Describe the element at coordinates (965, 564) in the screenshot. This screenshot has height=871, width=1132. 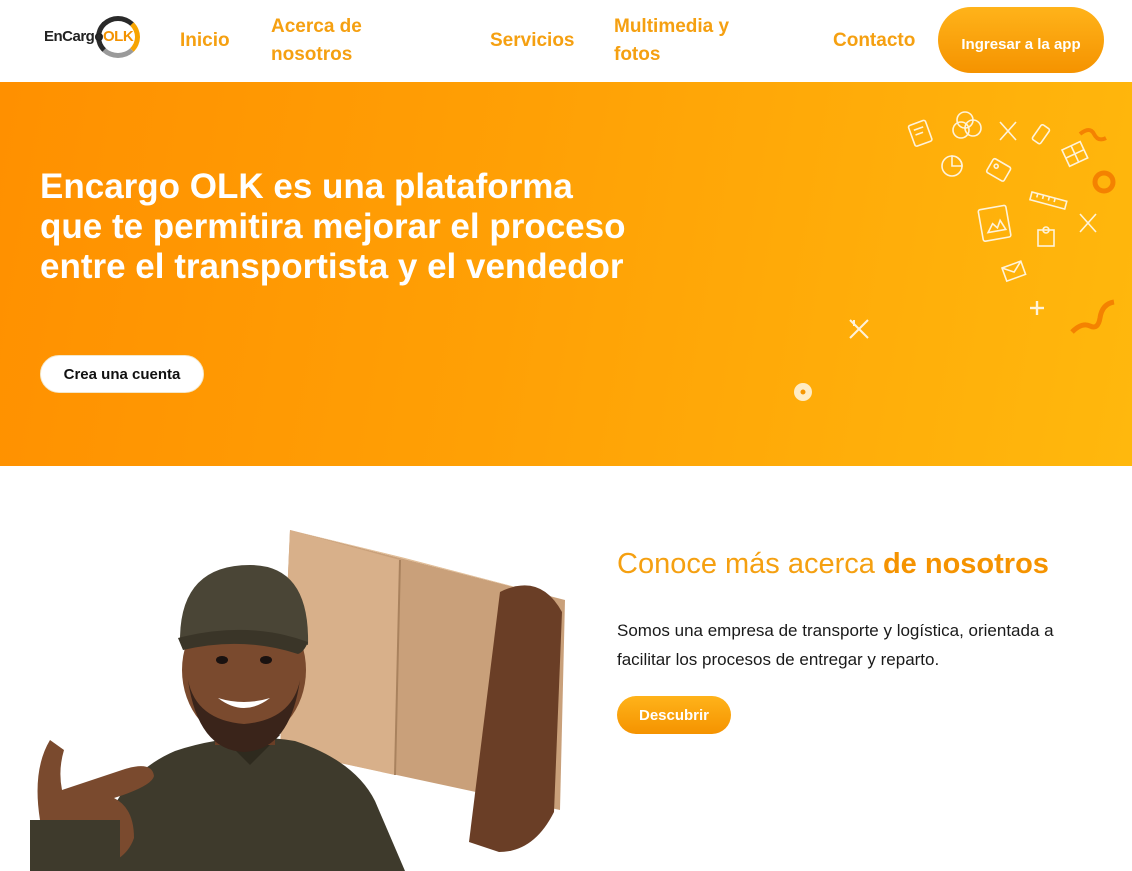
I see `about-title-bold: de nosotros` at that location.